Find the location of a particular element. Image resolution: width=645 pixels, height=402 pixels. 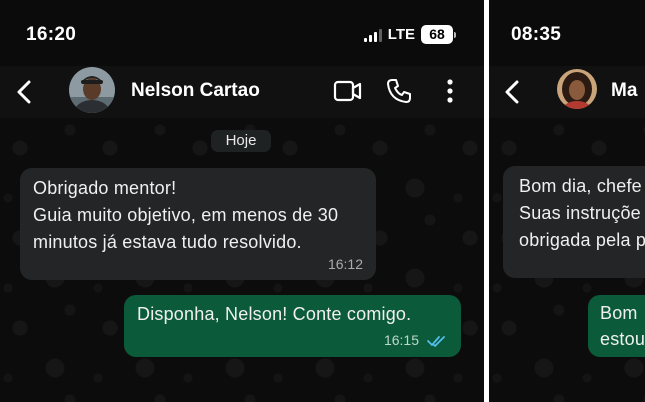

status-time: 08:35 is located at coordinates (536, 34).